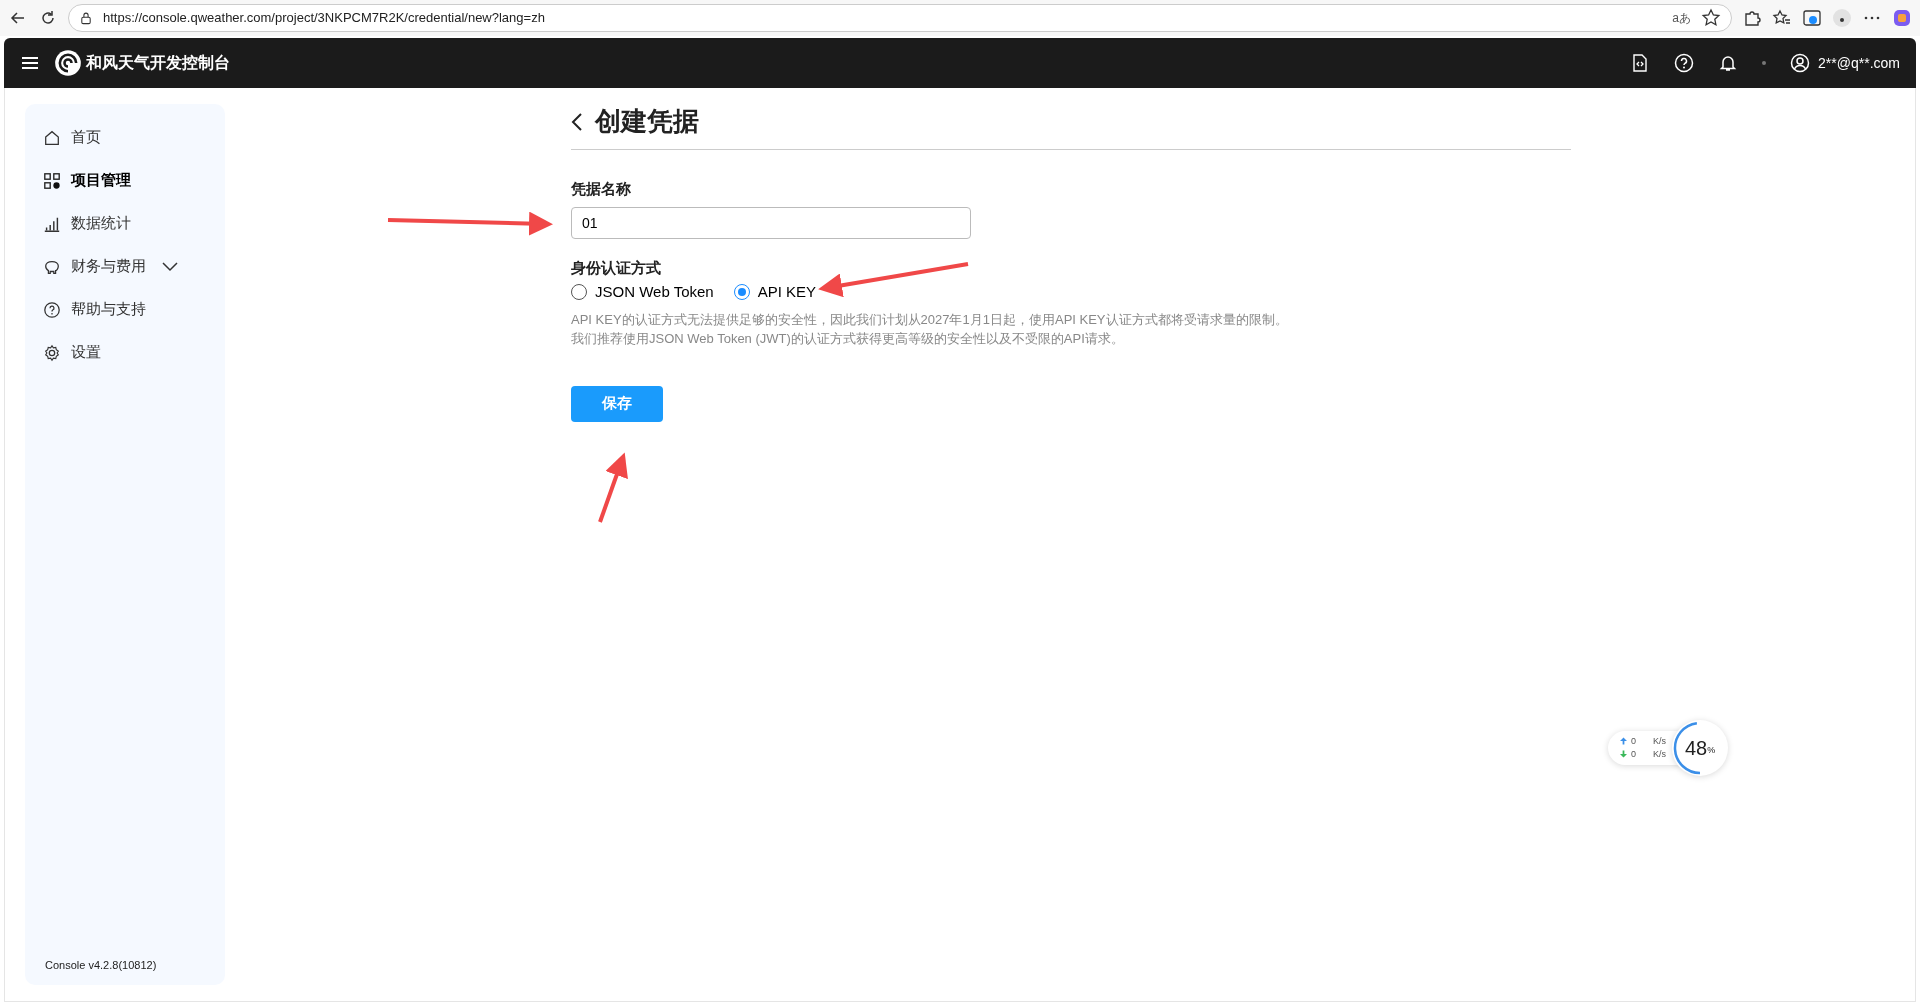 The height and width of the screenshot is (1004, 1920). Describe the element at coordinates (86, 18) in the screenshot. I see `lock-icon` at that location.